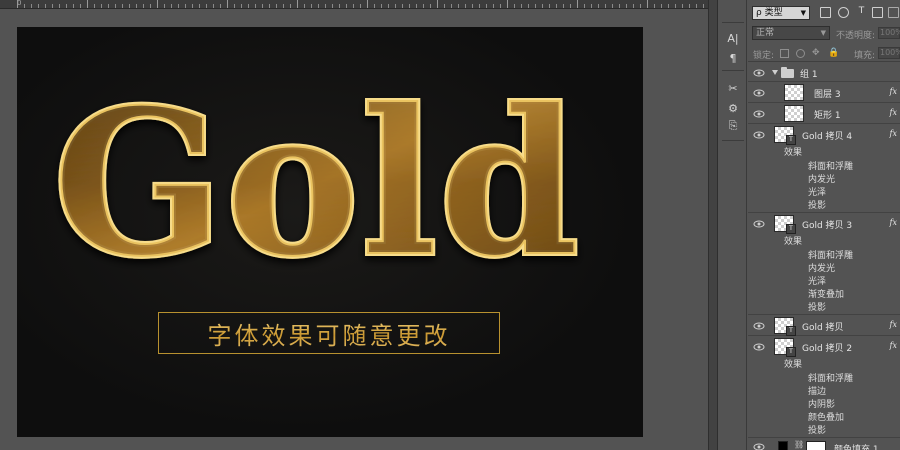 The width and height of the screenshot is (900, 450). What do you see at coordinates (799, 444) in the screenshot?
I see `link-chain-icon: ⛓` at bounding box center [799, 444].